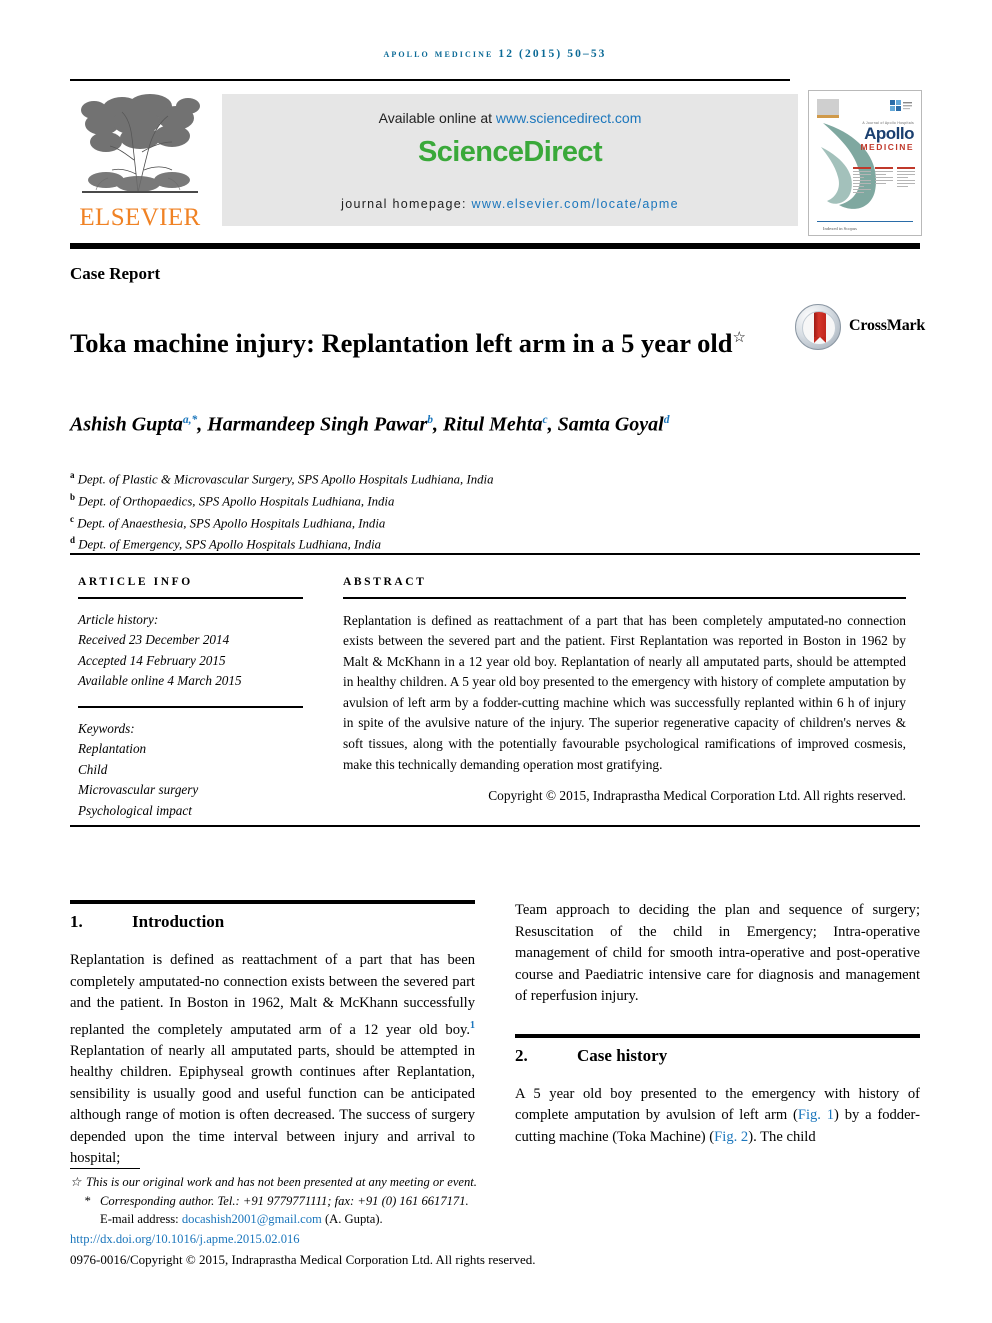 Image resolution: width=992 pixels, height=1323 pixels. What do you see at coordinates (73, 496) in the screenshot?
I see `affiliation-marker: b` at bounding box center [73, 496].